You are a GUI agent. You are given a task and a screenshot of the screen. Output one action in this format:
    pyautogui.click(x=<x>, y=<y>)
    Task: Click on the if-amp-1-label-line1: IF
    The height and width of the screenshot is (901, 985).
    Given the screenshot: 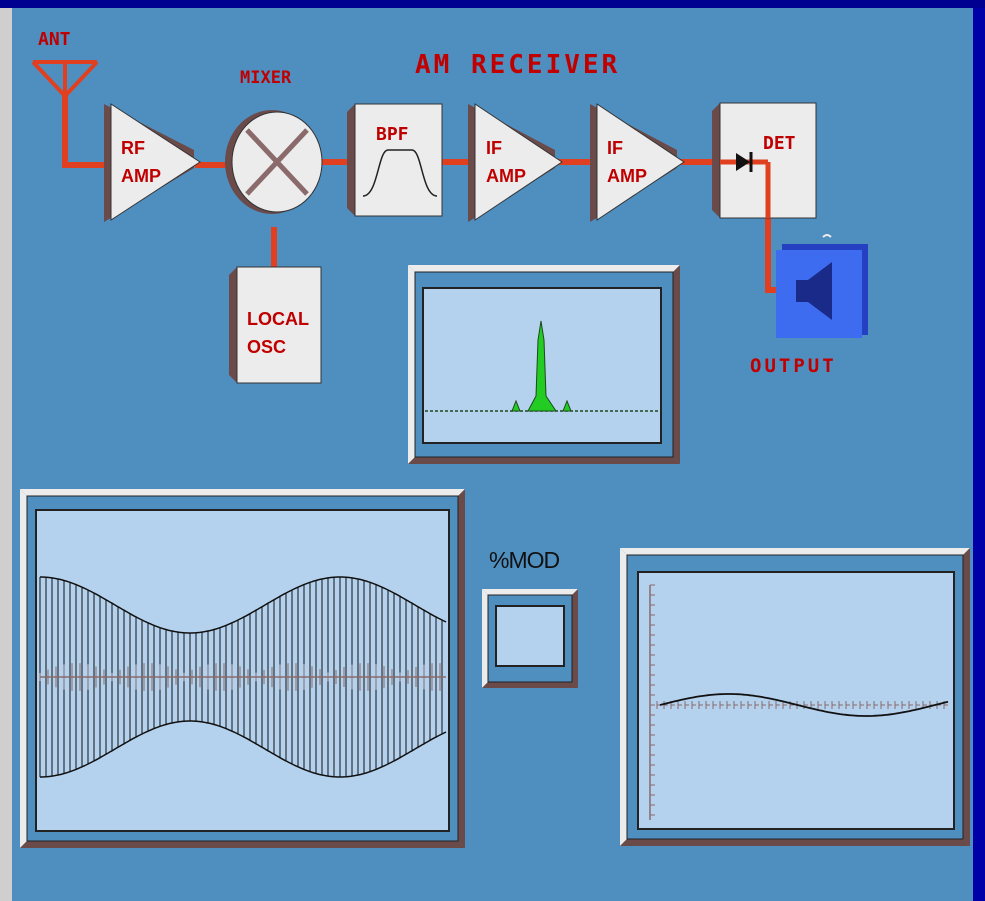 What is the action you would take?
    pyautogui.click(x=494, y=148)
    